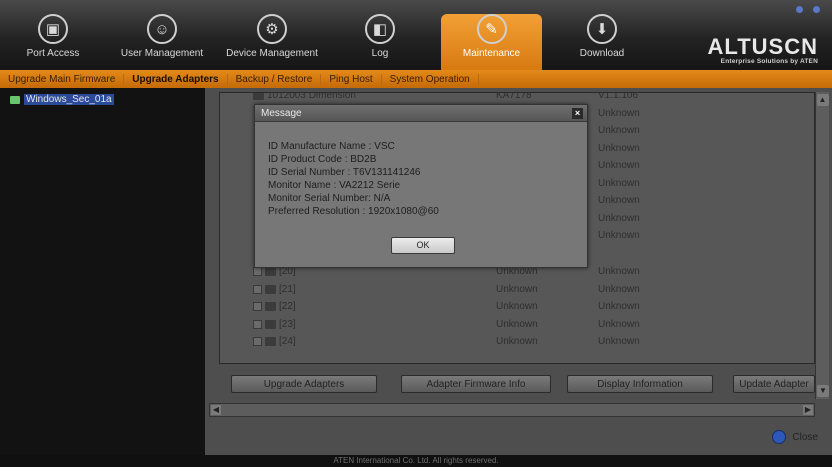  I want to click on scroll-left-icon: ◀, so click(216, 410).